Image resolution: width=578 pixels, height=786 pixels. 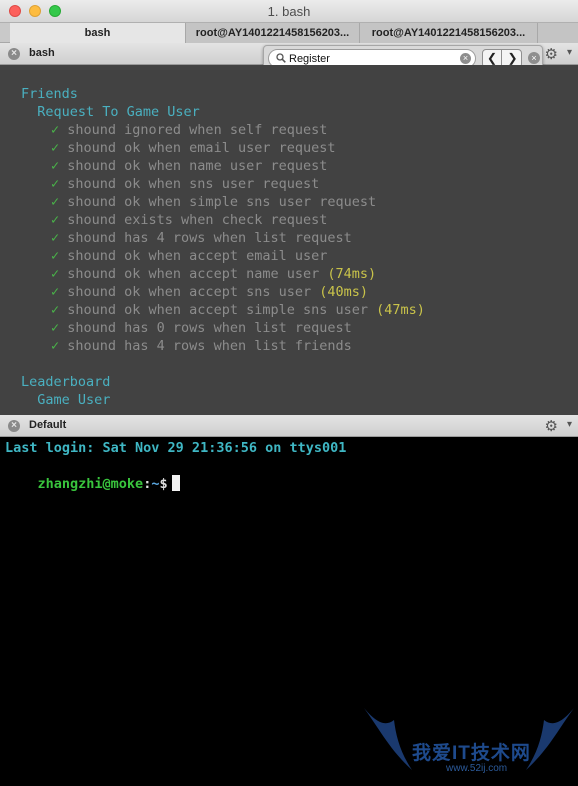 I want to click on top-pane-label: bash, so click(x=42, y=53).